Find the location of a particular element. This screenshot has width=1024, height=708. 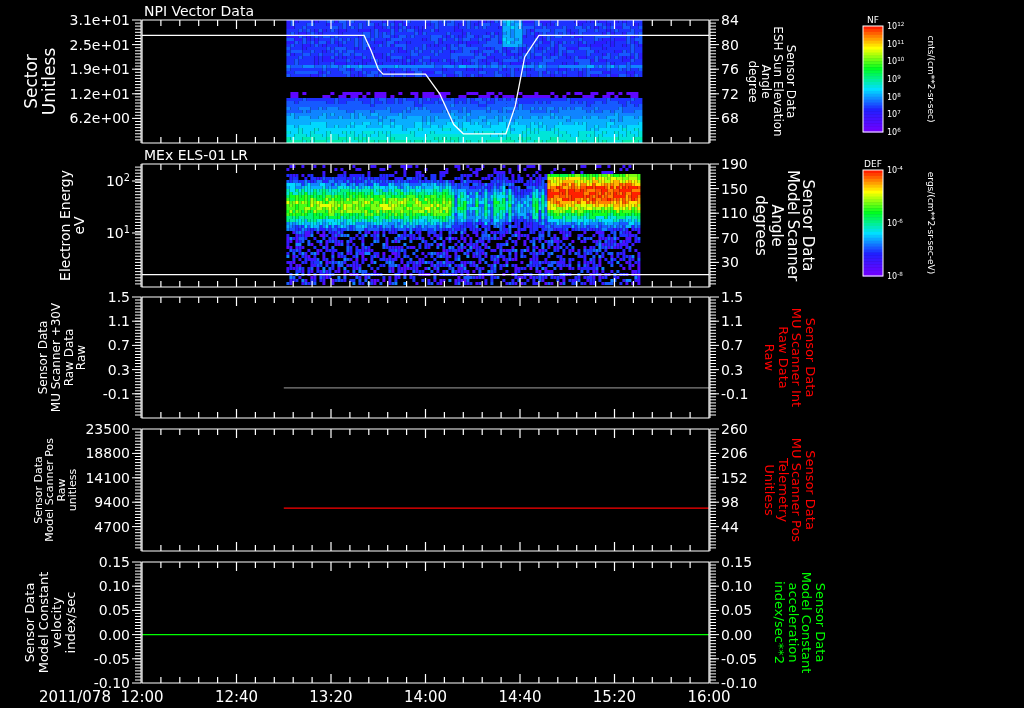

scale-label: 10$^{11}$ is located at coordinates (896, 43).